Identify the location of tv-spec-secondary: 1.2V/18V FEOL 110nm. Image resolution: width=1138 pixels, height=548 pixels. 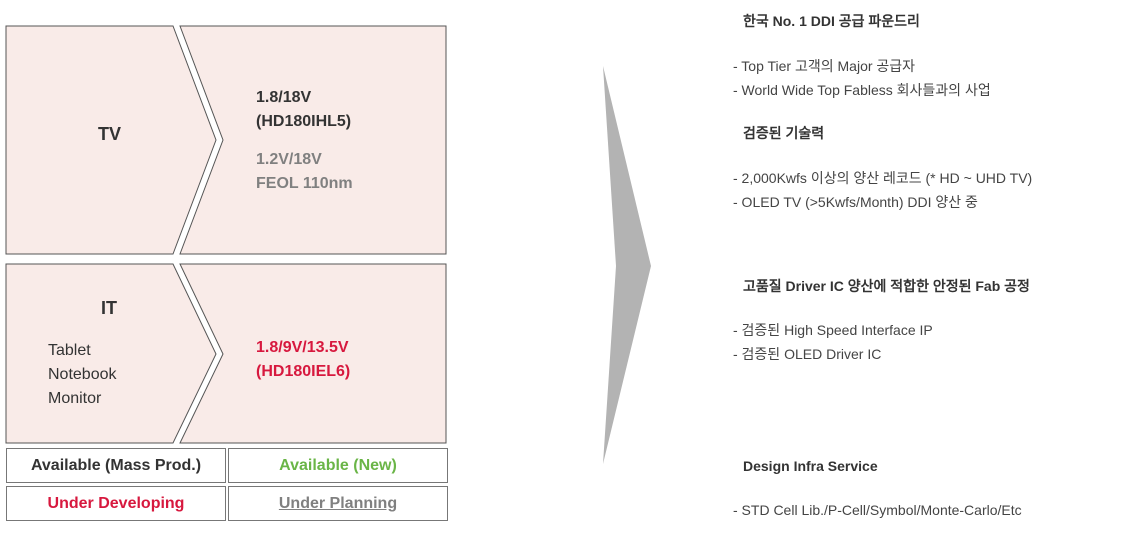
(304, 172).